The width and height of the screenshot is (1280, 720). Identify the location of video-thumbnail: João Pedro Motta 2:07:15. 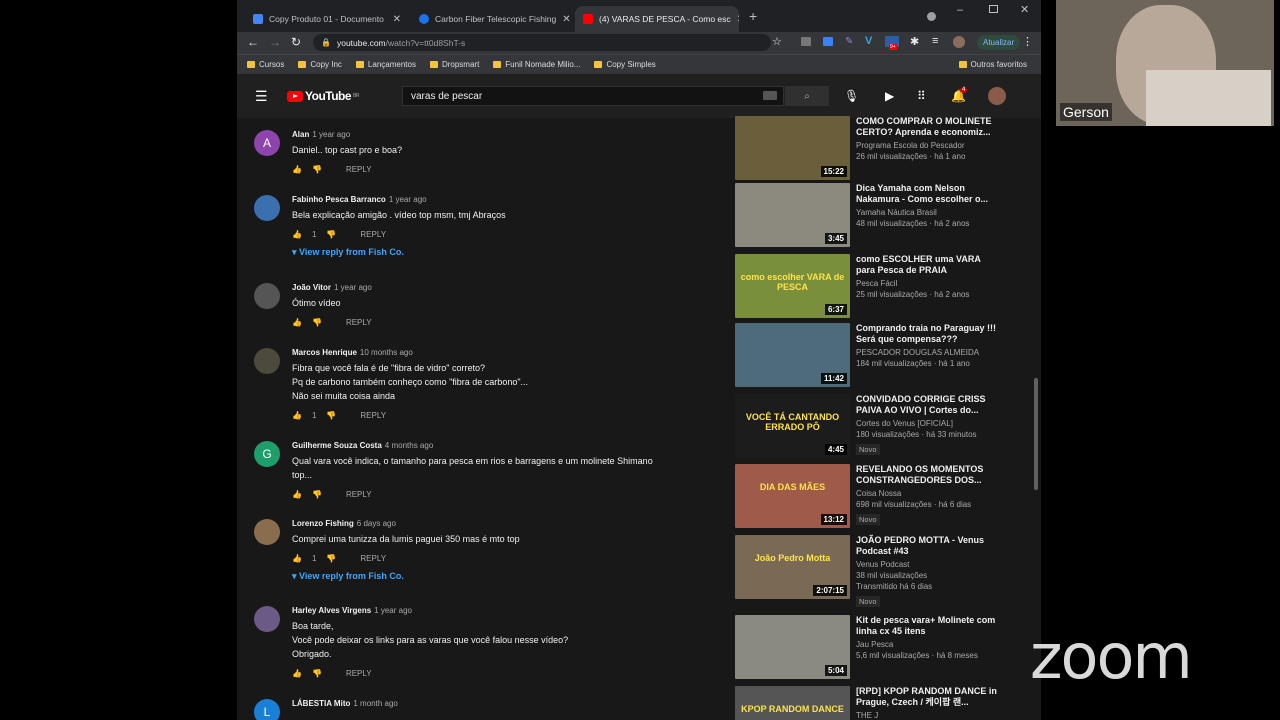
(792, 567).